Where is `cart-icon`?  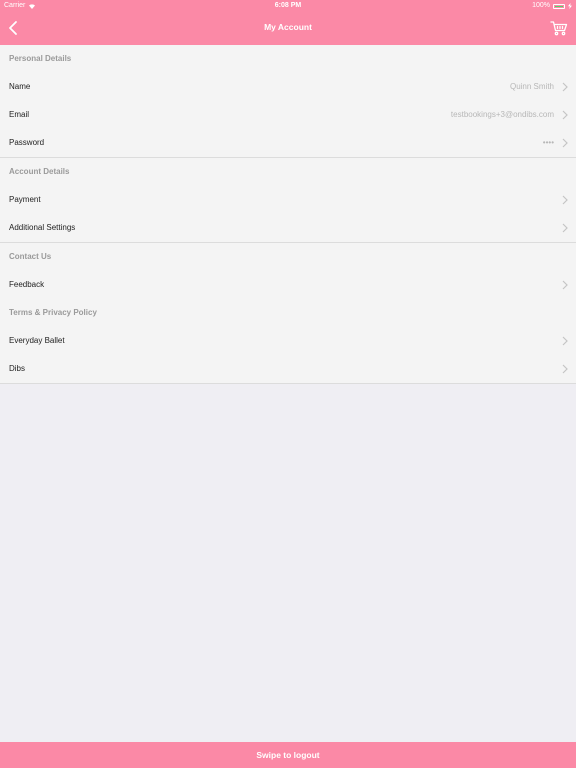 cart-icon is located at coordinates (559, 28).